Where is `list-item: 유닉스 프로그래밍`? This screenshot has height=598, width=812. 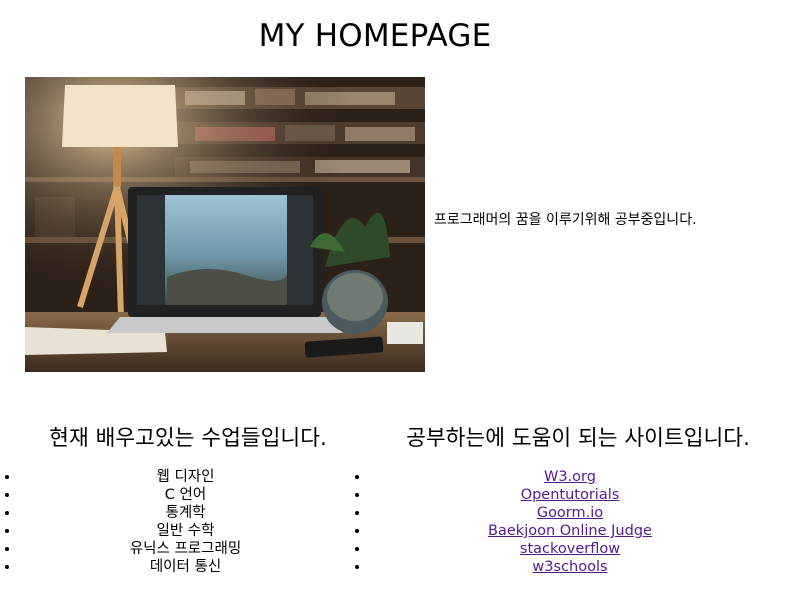 list-item: 유닉스 프로그래밍 is located at coordinates (185, 549).